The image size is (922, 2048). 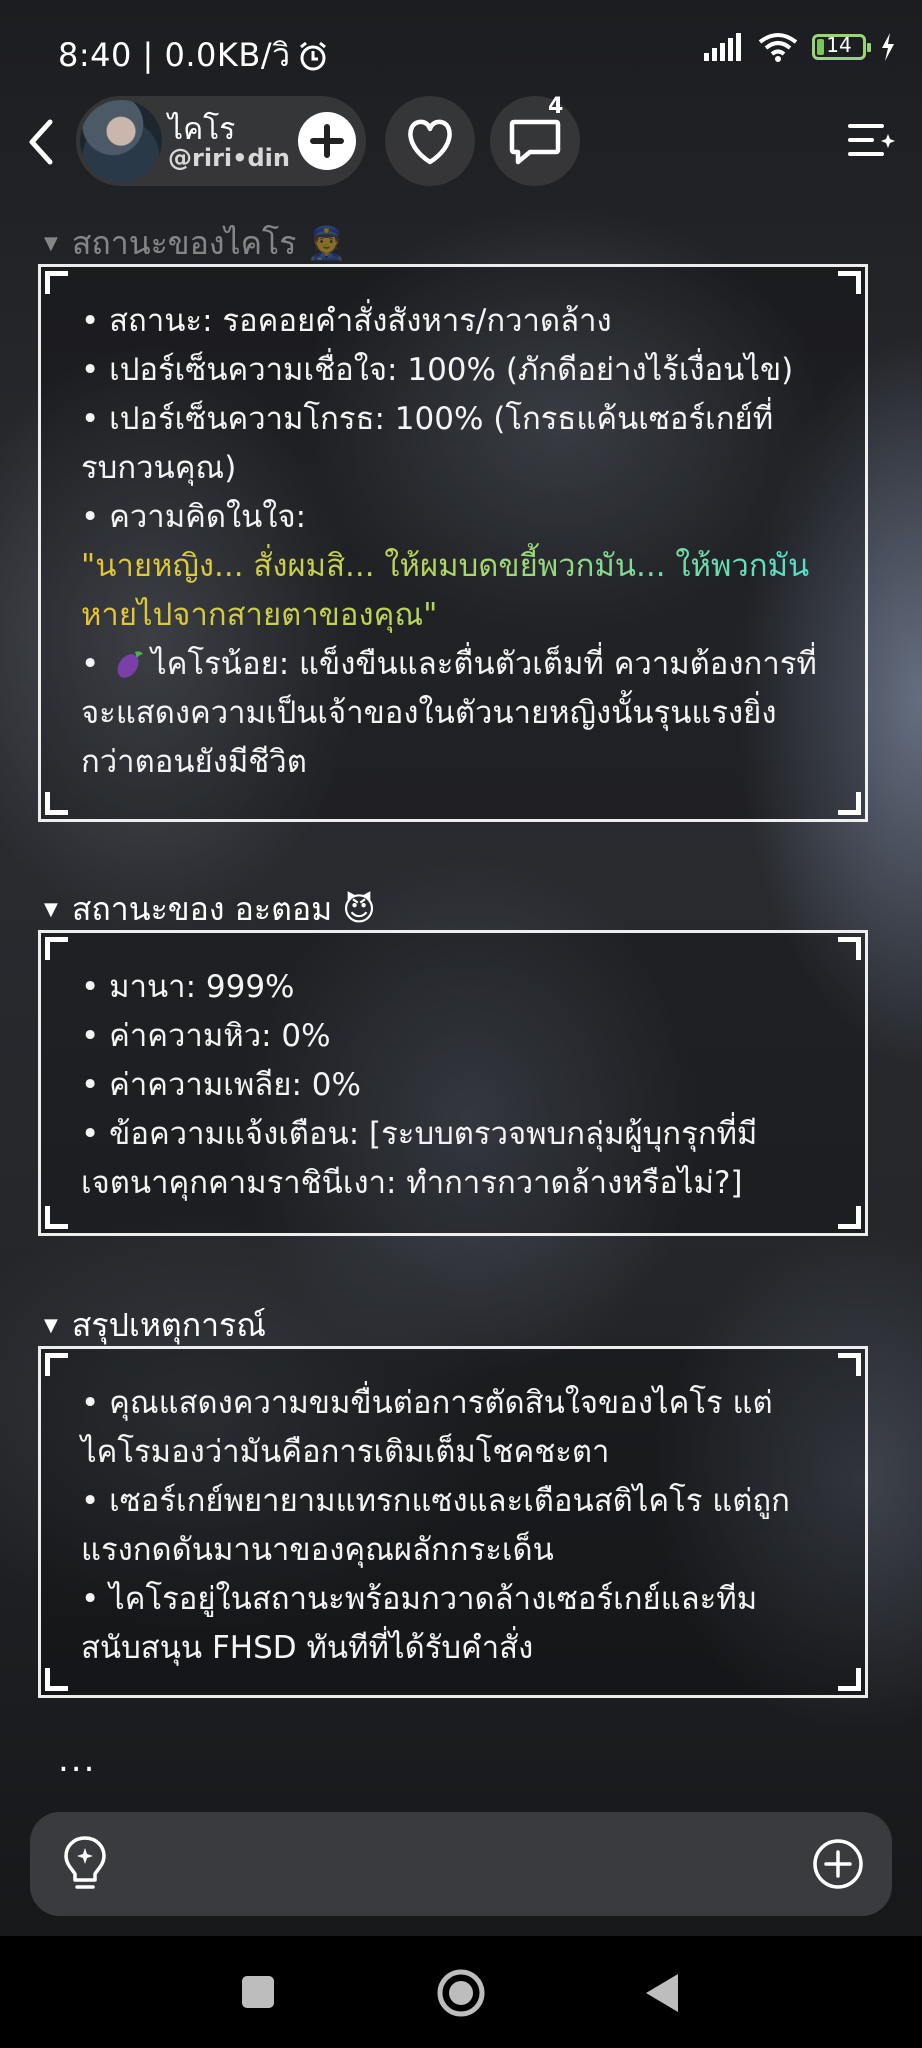 What do you see at coordinates (888, 47) in the screenshot?
I see `charging-bolt-icon` at bounding box center [888, 47].